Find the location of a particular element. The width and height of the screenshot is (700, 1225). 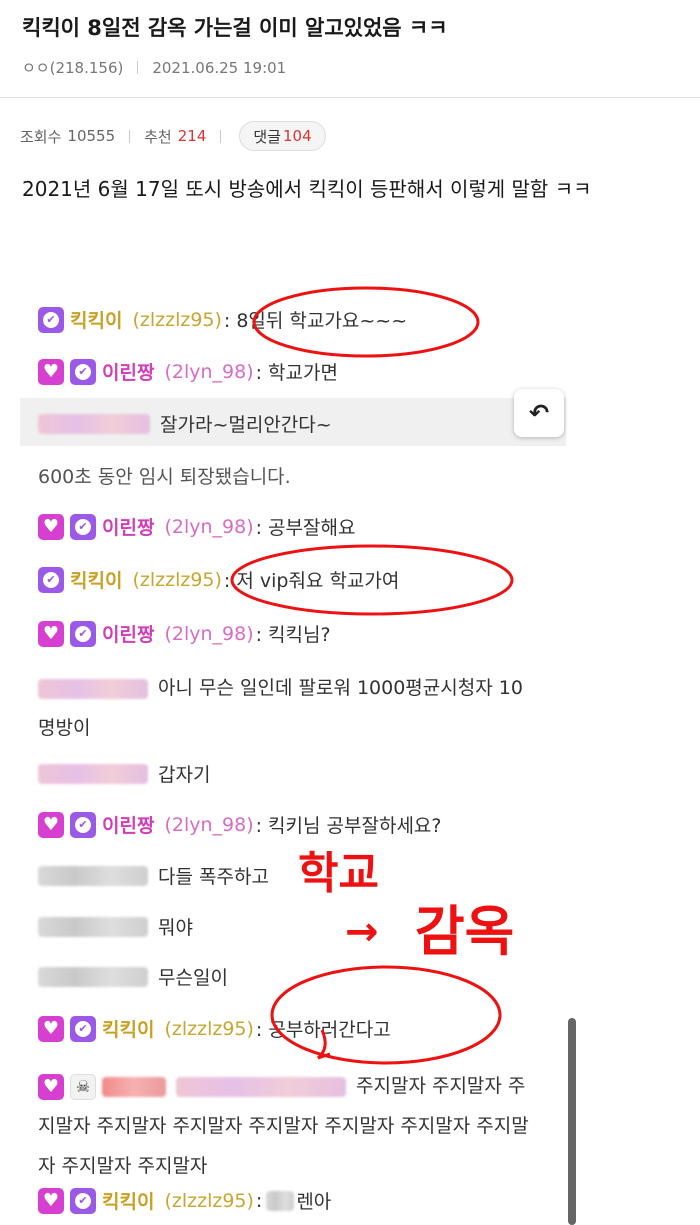

chat-line: 뭐야 is located at coordinates (115, 926).